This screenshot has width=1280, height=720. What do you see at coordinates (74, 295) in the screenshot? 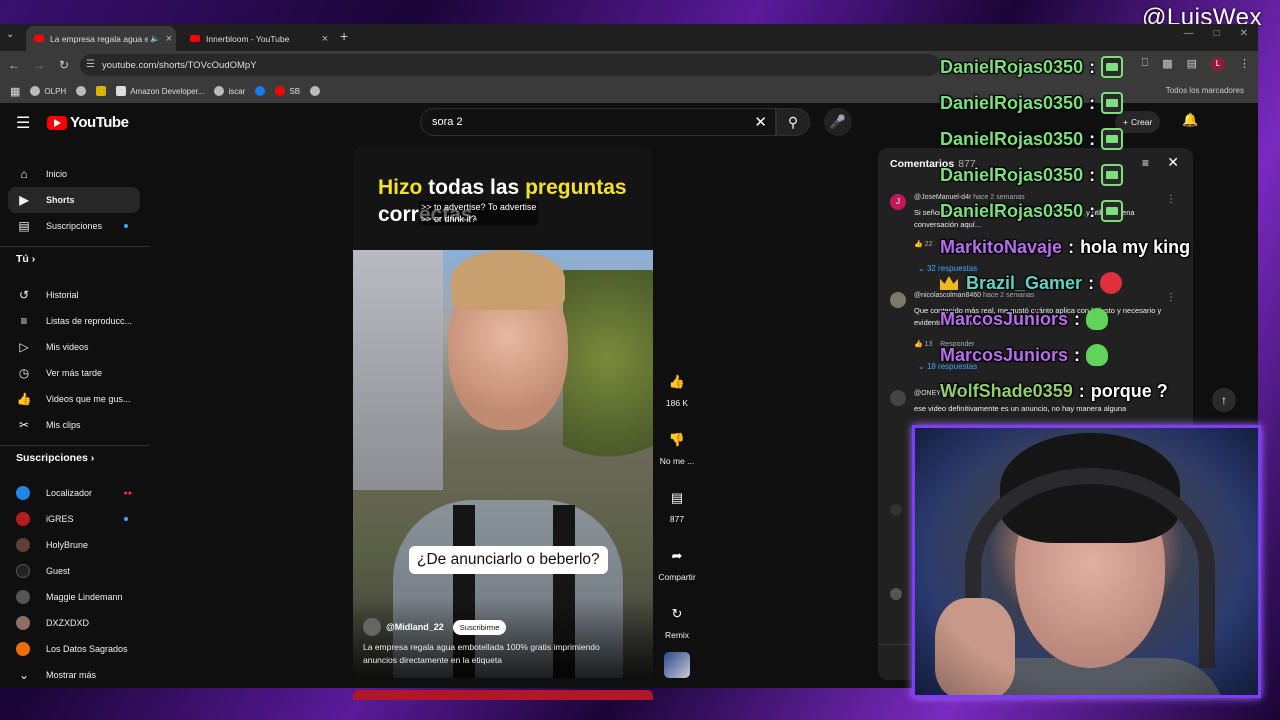
I see `sidebar-item-historial: ↺ Historial` at bounding box center [74, 295].